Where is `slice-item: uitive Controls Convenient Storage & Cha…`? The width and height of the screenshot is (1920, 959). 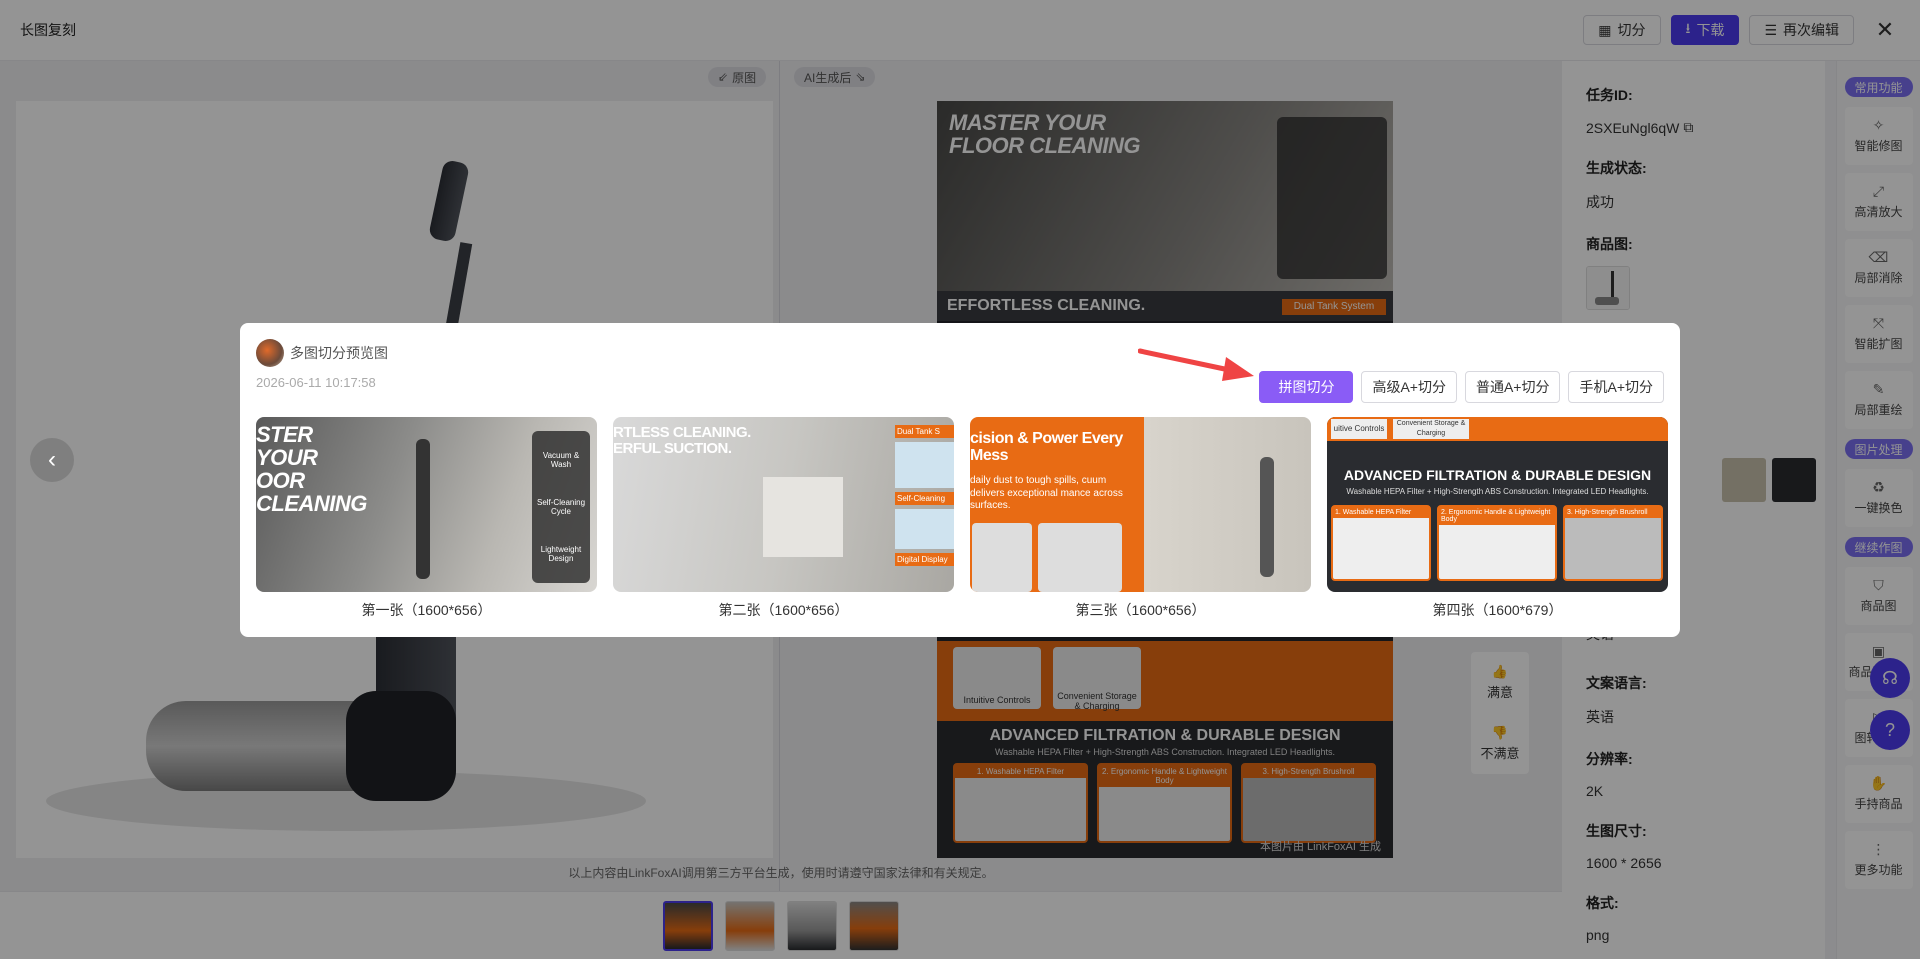
slice-item: uitive Controls Convenient Storage & Cha… is located at coordinates (1497, 518).